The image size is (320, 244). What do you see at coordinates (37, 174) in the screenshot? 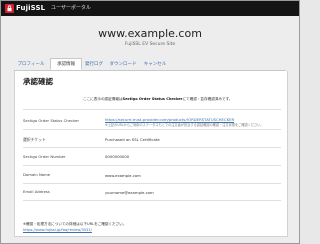
I see `row-label-domain-name: Domain Name` at bounding box center [37, 174].